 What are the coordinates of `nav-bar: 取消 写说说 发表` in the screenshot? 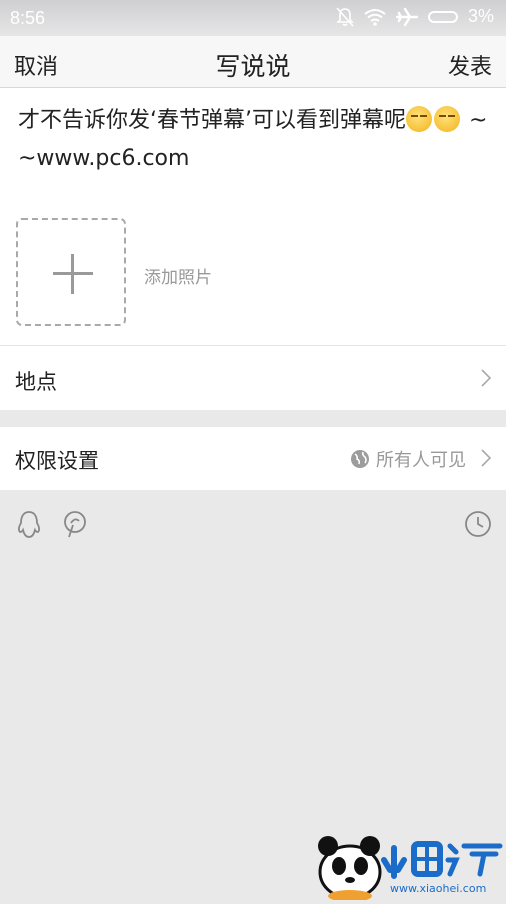 It's located at (253, 62).